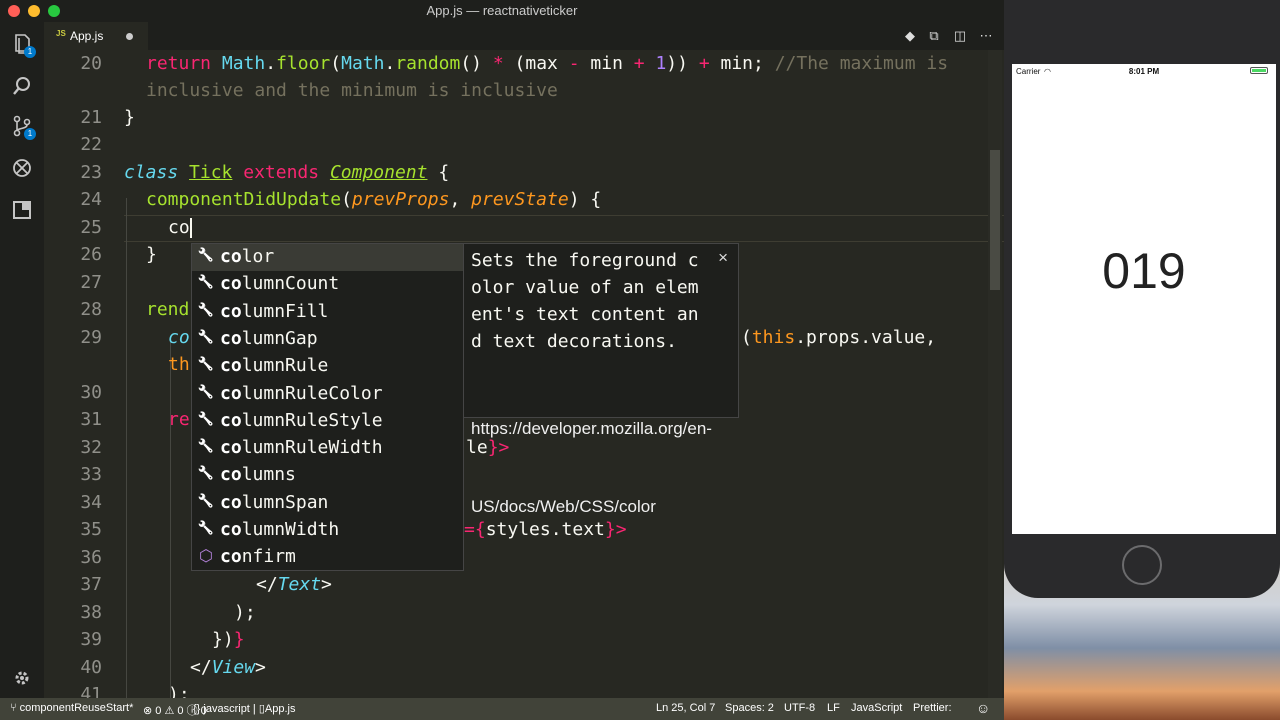 The image size is (1280, 720). I want to click on text-cursor, so click(190, 228).